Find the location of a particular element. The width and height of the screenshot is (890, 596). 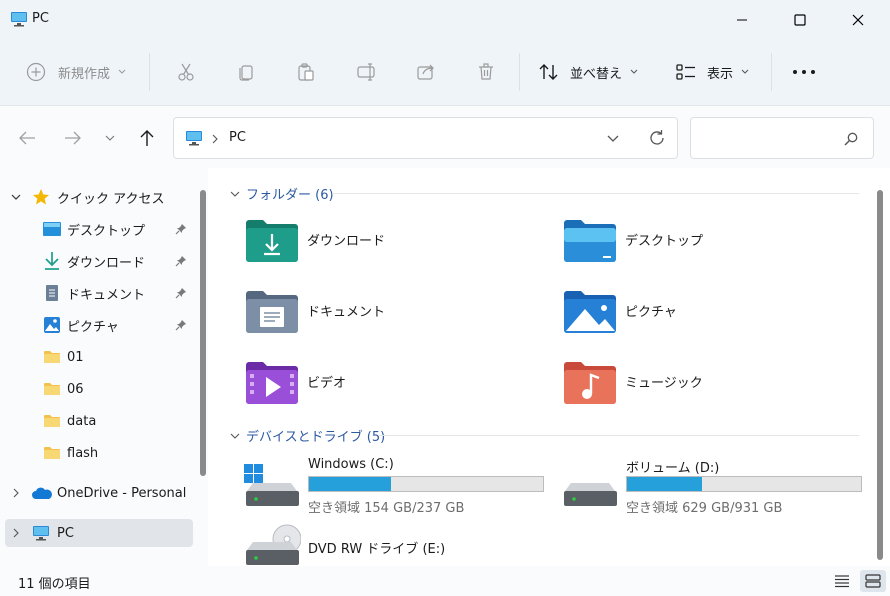

large-icons-view-button is located at coordinates (873, 581).